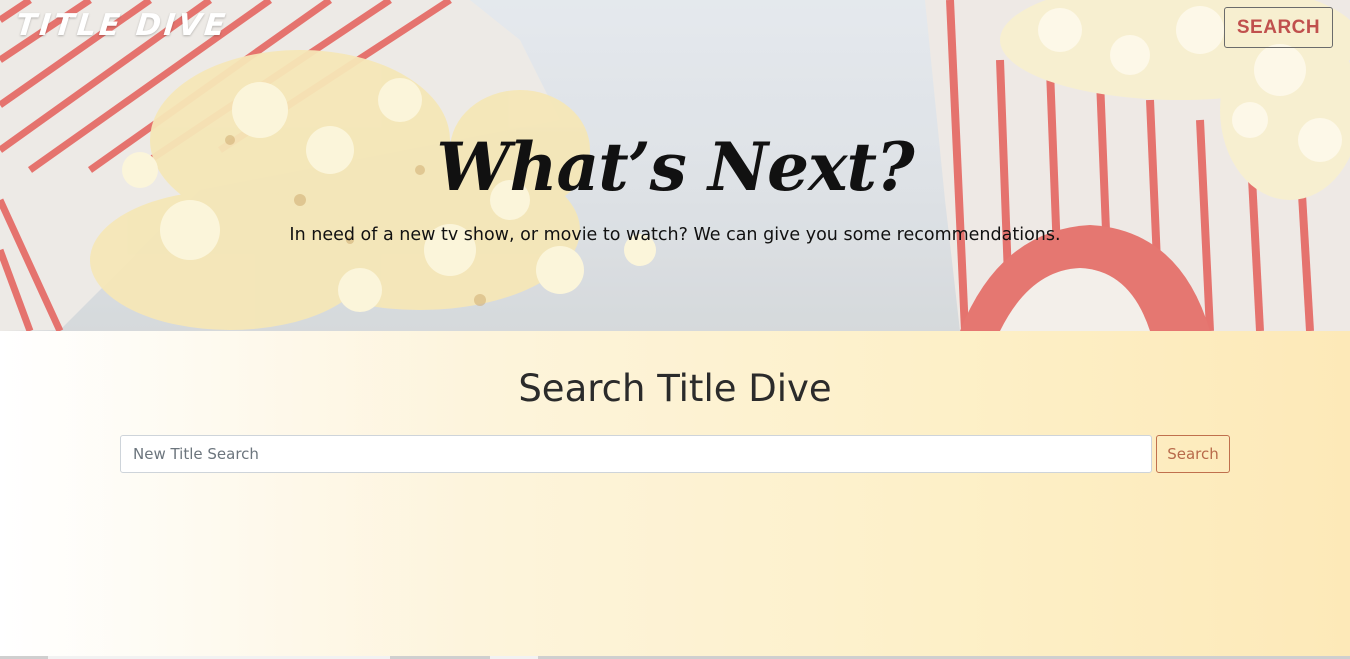 The width and height of the screenshot is (1350, 659). I want to click on hero-title: What’s Next?, so click(675, 167).